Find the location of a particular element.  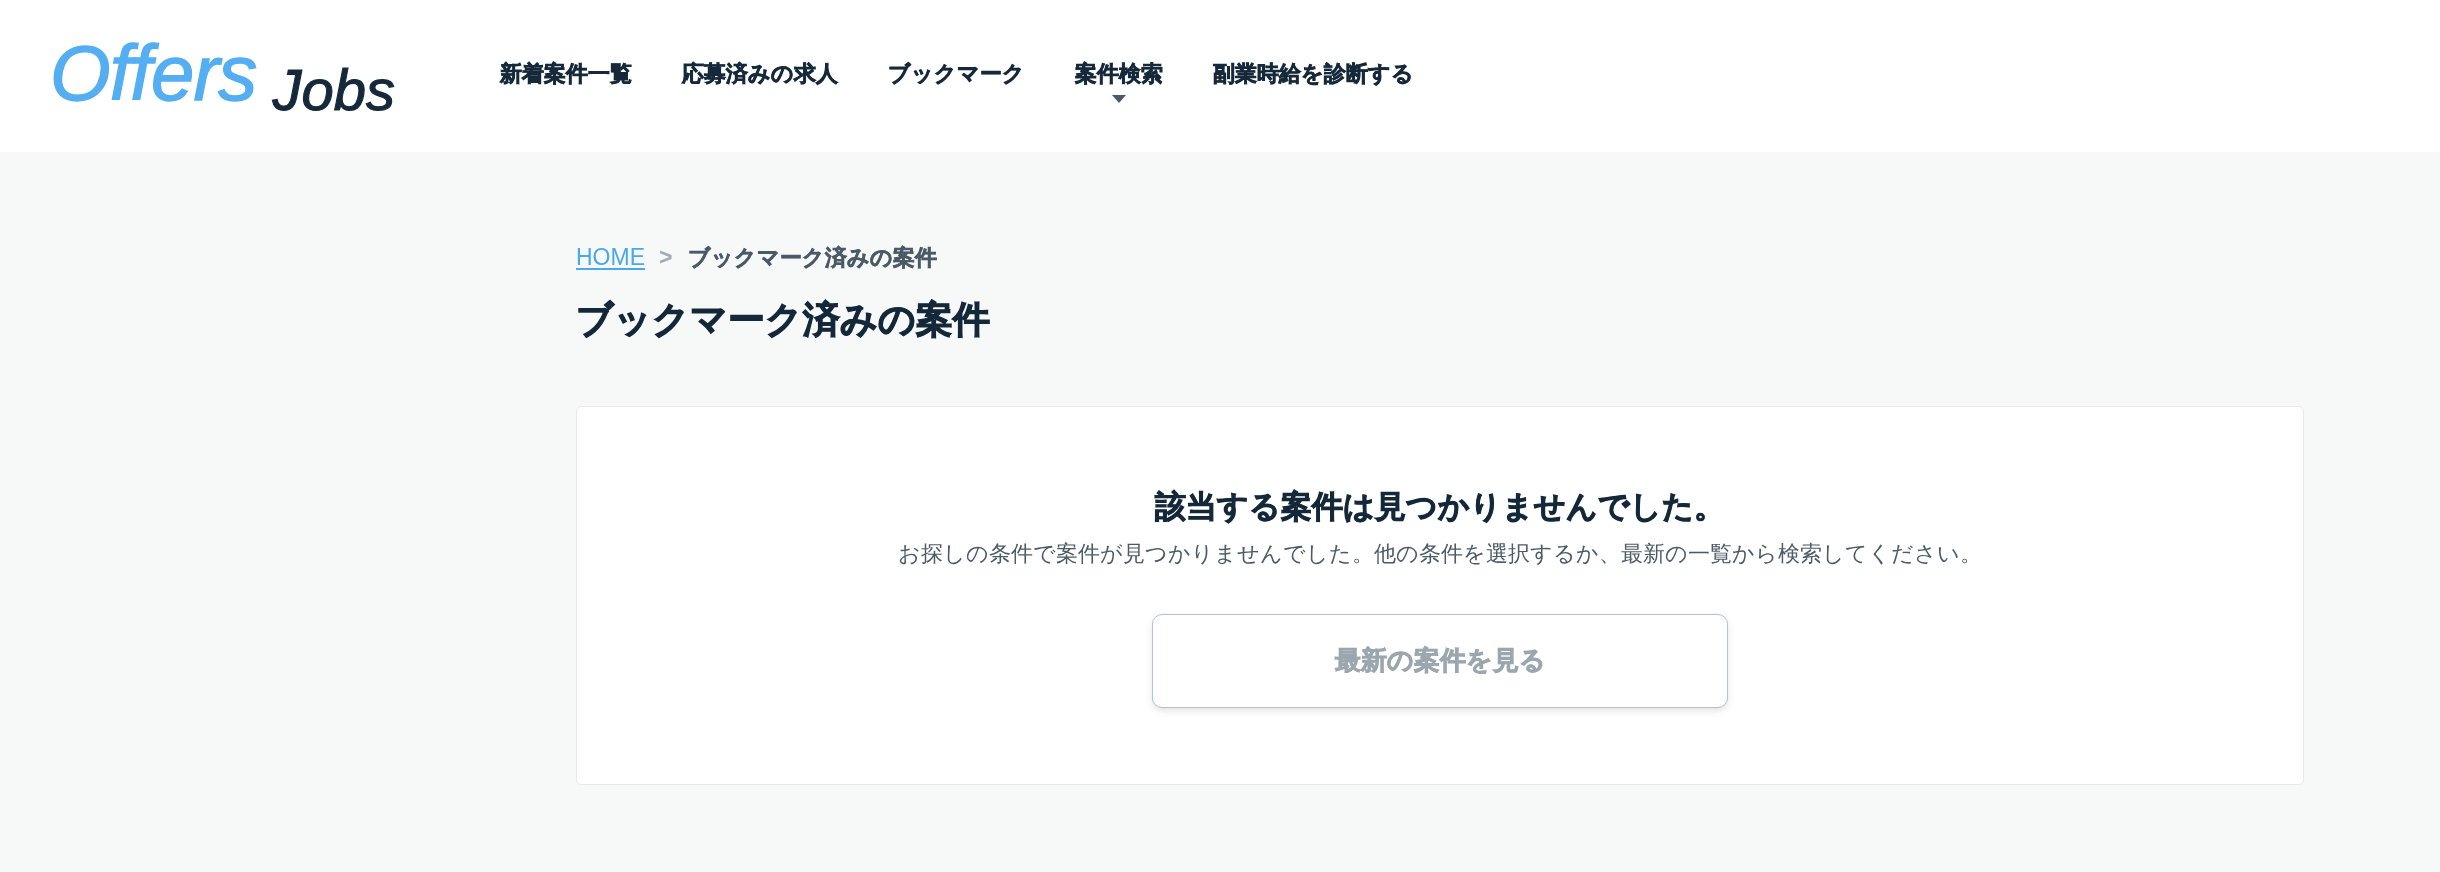

nav-link: 応募済みの求人 is located at coordinates (760, 74).